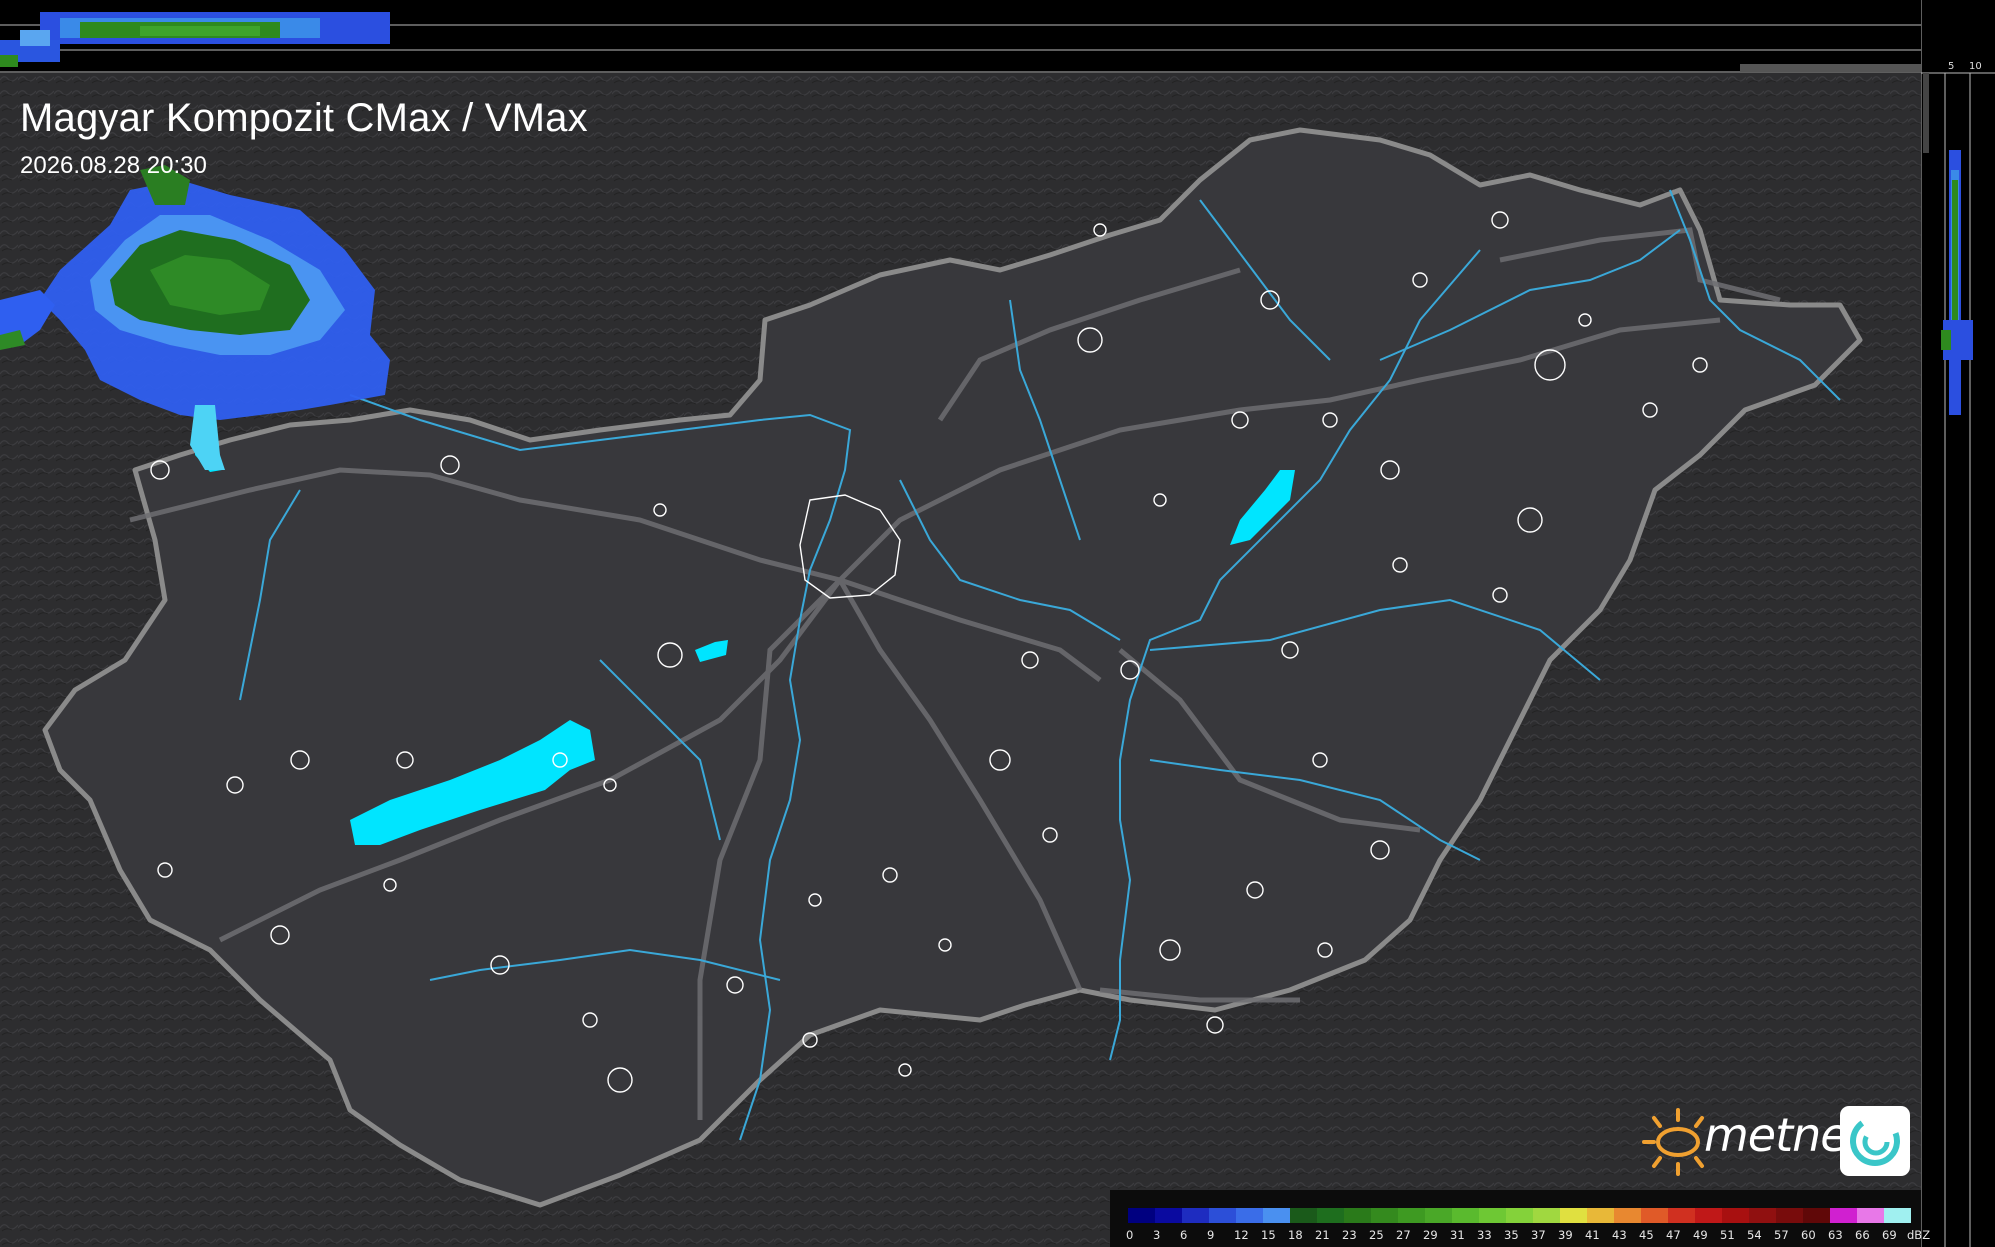 This screenshot has height=1247, width=1995. Describe the element at coordinates (1241, 1235) in the screenshot. I see `legend-tick-label: 12` at that location.